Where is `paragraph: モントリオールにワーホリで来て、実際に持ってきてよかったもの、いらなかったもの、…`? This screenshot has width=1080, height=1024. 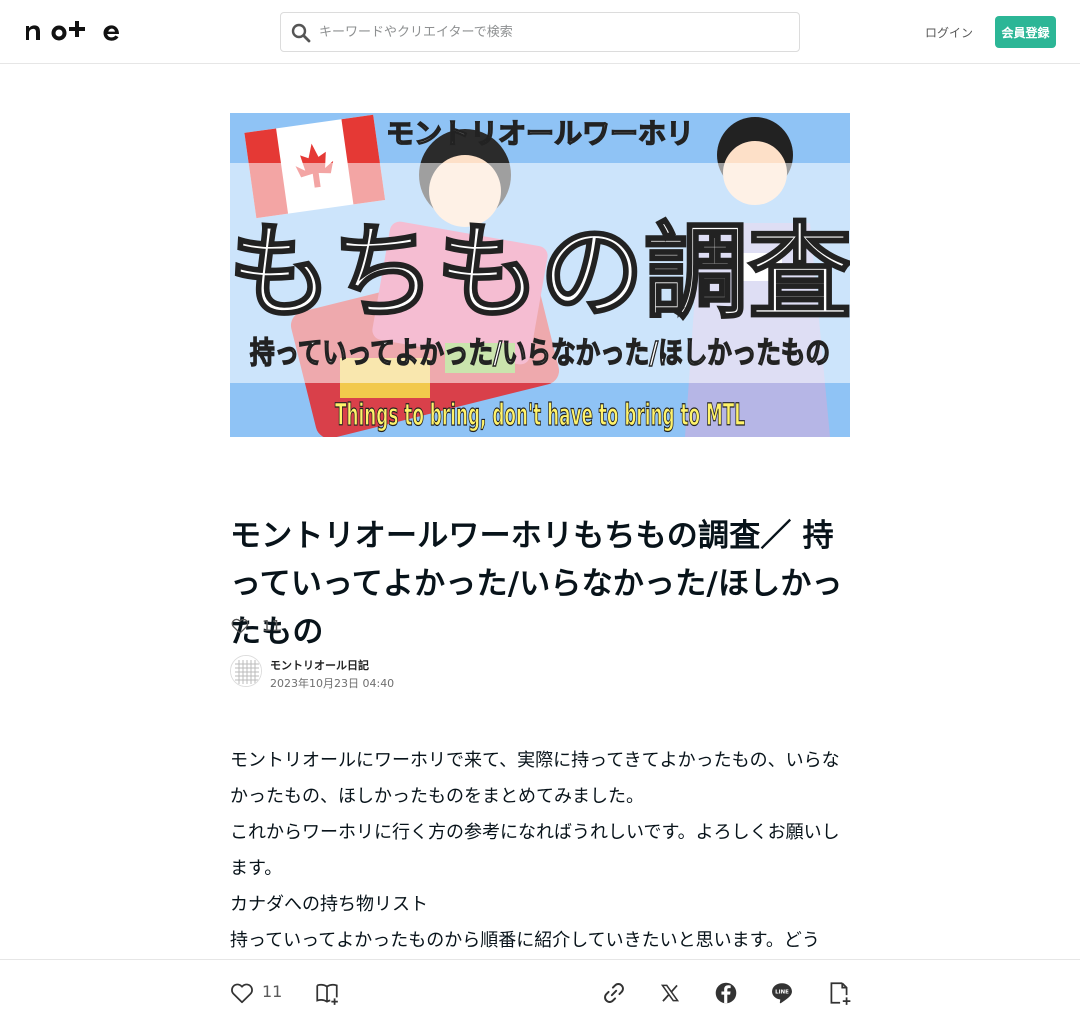 paragraph: モントリオールにワーホリで来て、実際に持ってきてよかったもの、いらなかったもの、… is located at coordinates (535, 778).